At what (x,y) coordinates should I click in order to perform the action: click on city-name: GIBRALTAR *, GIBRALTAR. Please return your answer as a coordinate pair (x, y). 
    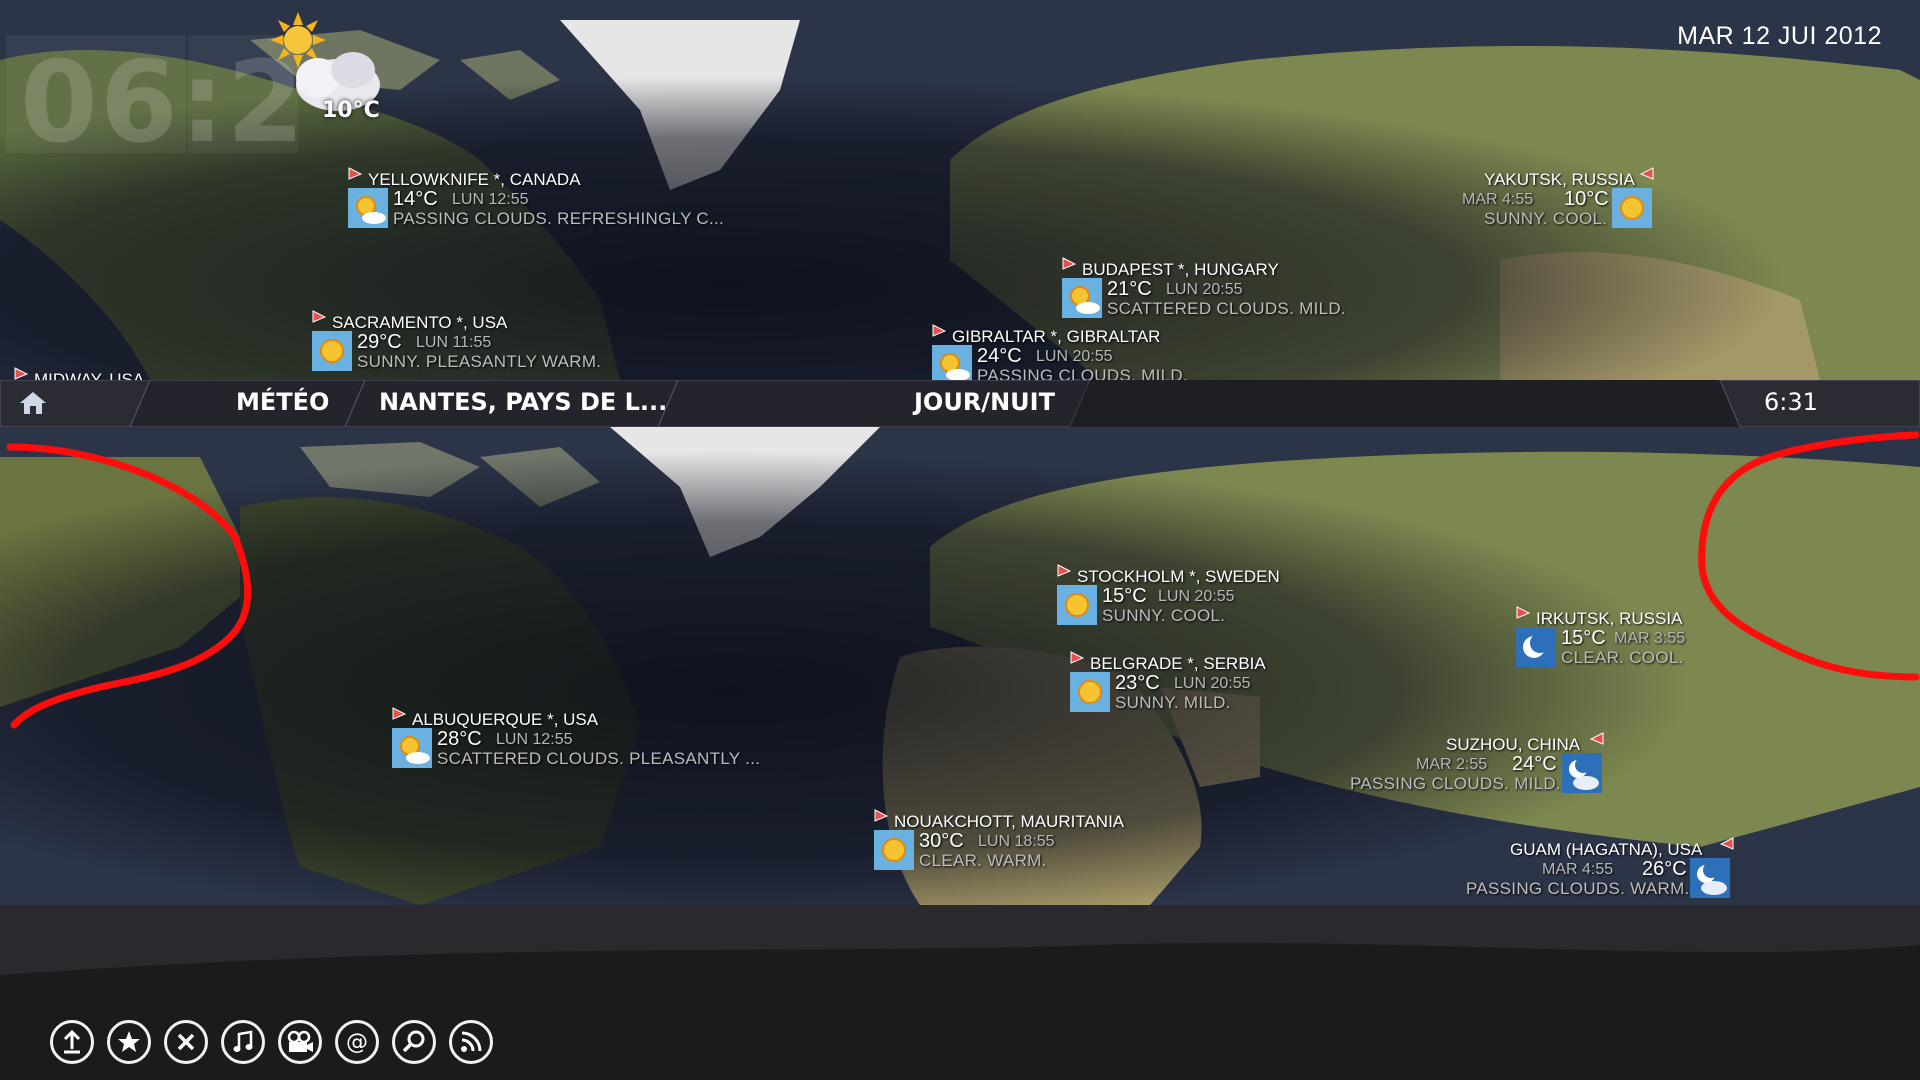
    Looking at the image, I should click on (1056, 336).